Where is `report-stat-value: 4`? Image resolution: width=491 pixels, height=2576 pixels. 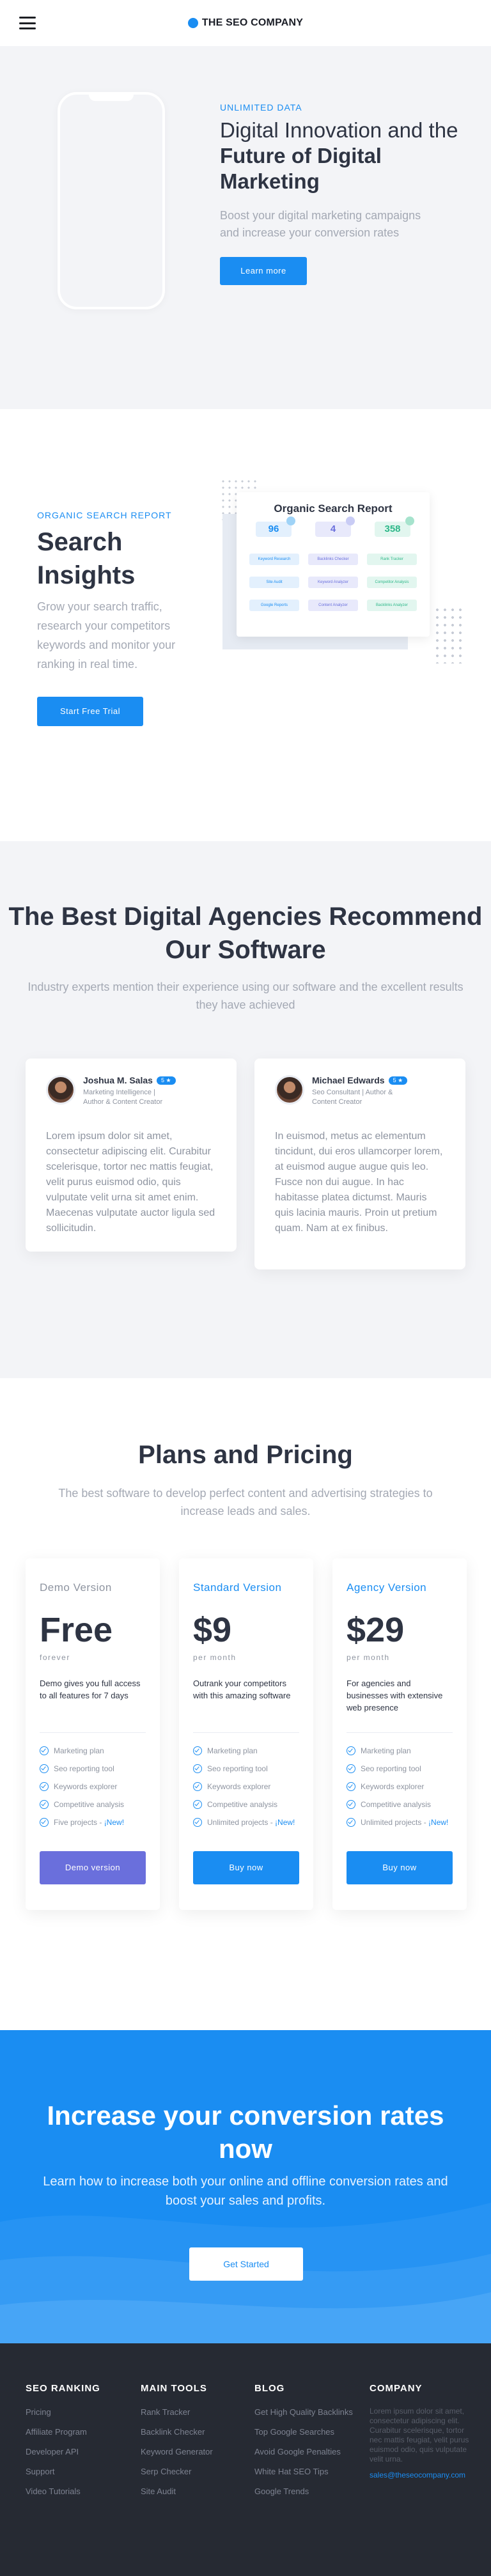 report-stat-value: 4 is located at coordinates (333, 529).